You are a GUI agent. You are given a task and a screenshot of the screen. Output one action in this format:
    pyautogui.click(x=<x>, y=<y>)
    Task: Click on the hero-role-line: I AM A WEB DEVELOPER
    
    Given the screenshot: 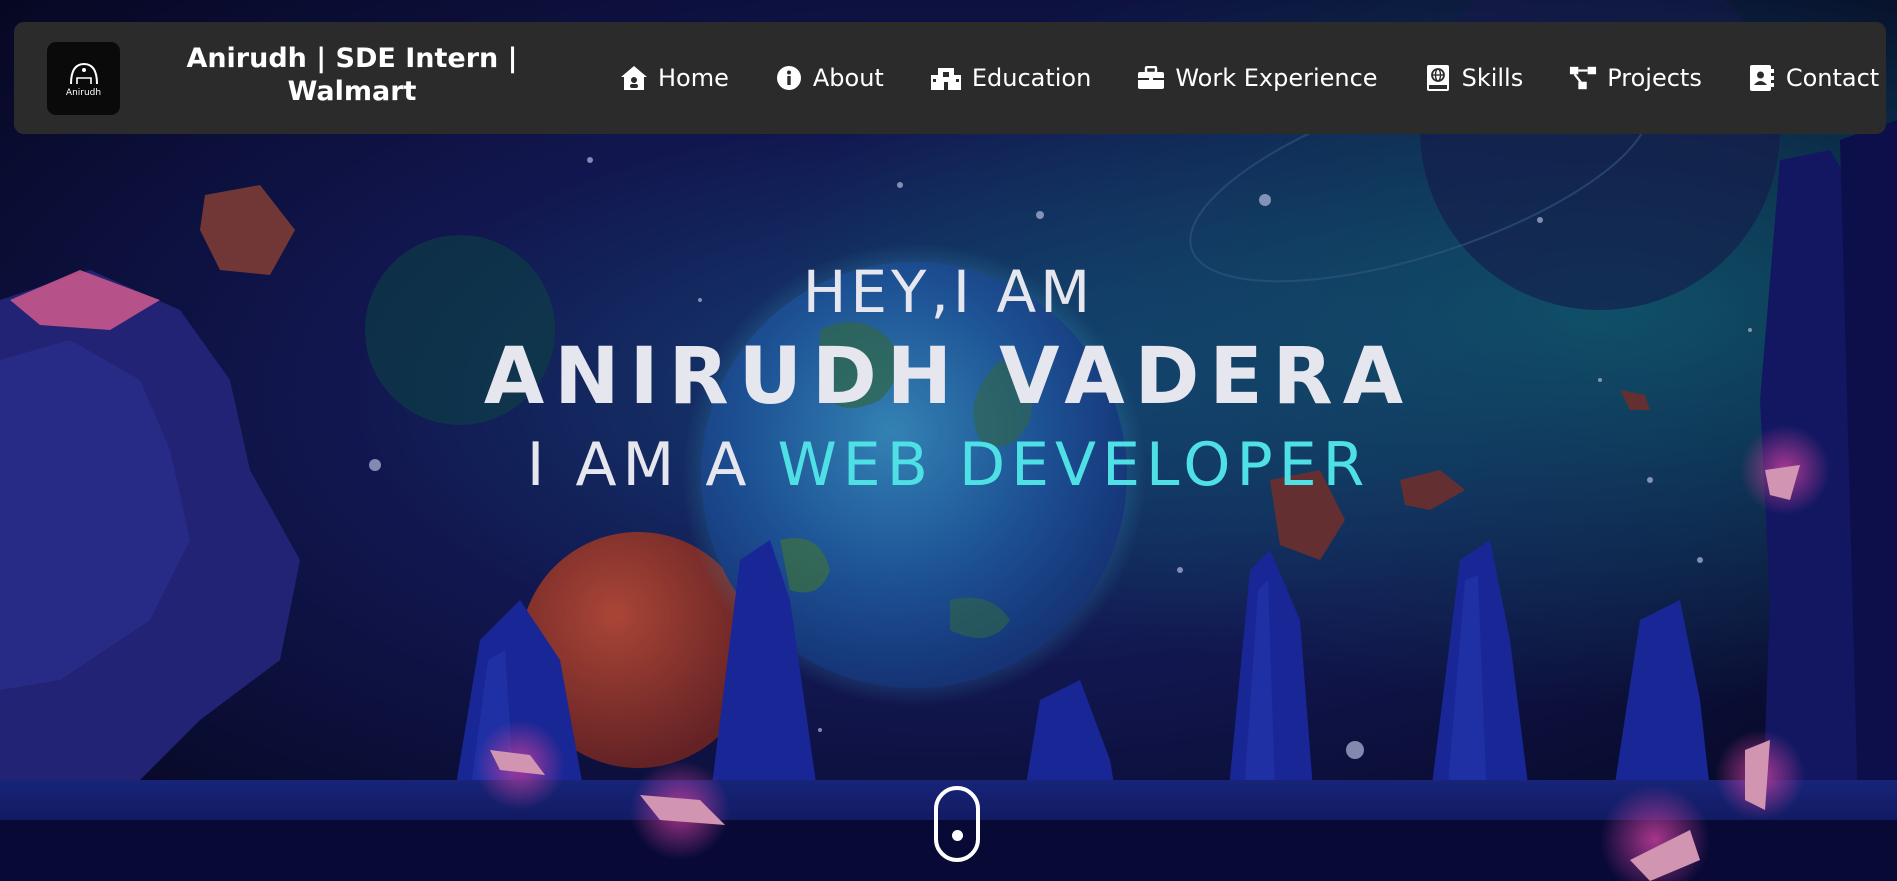 What is the action you would take?
    pyautogui.click(x=948, y=465)
    